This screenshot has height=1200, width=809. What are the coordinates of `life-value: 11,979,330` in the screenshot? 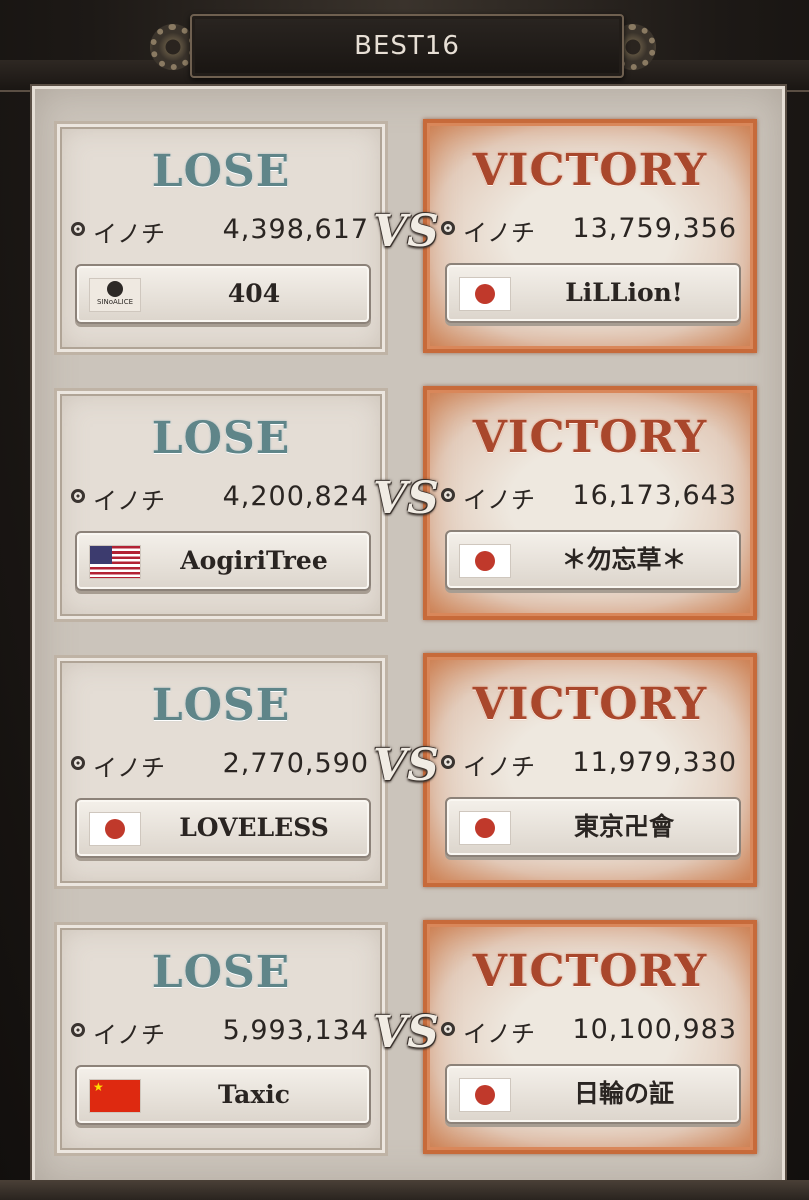 It's located at (654, 762).